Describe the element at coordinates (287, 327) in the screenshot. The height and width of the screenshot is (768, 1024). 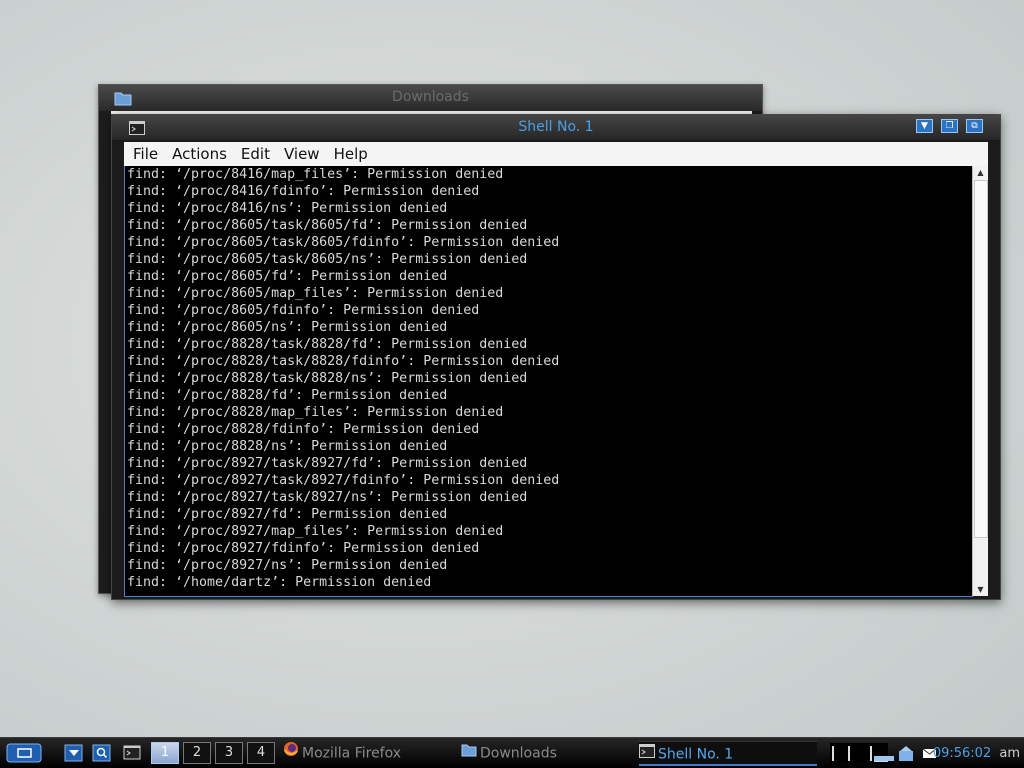
I see `terminal-line: find: ‘/proc/8605/ns’: Permission denied` at that location.